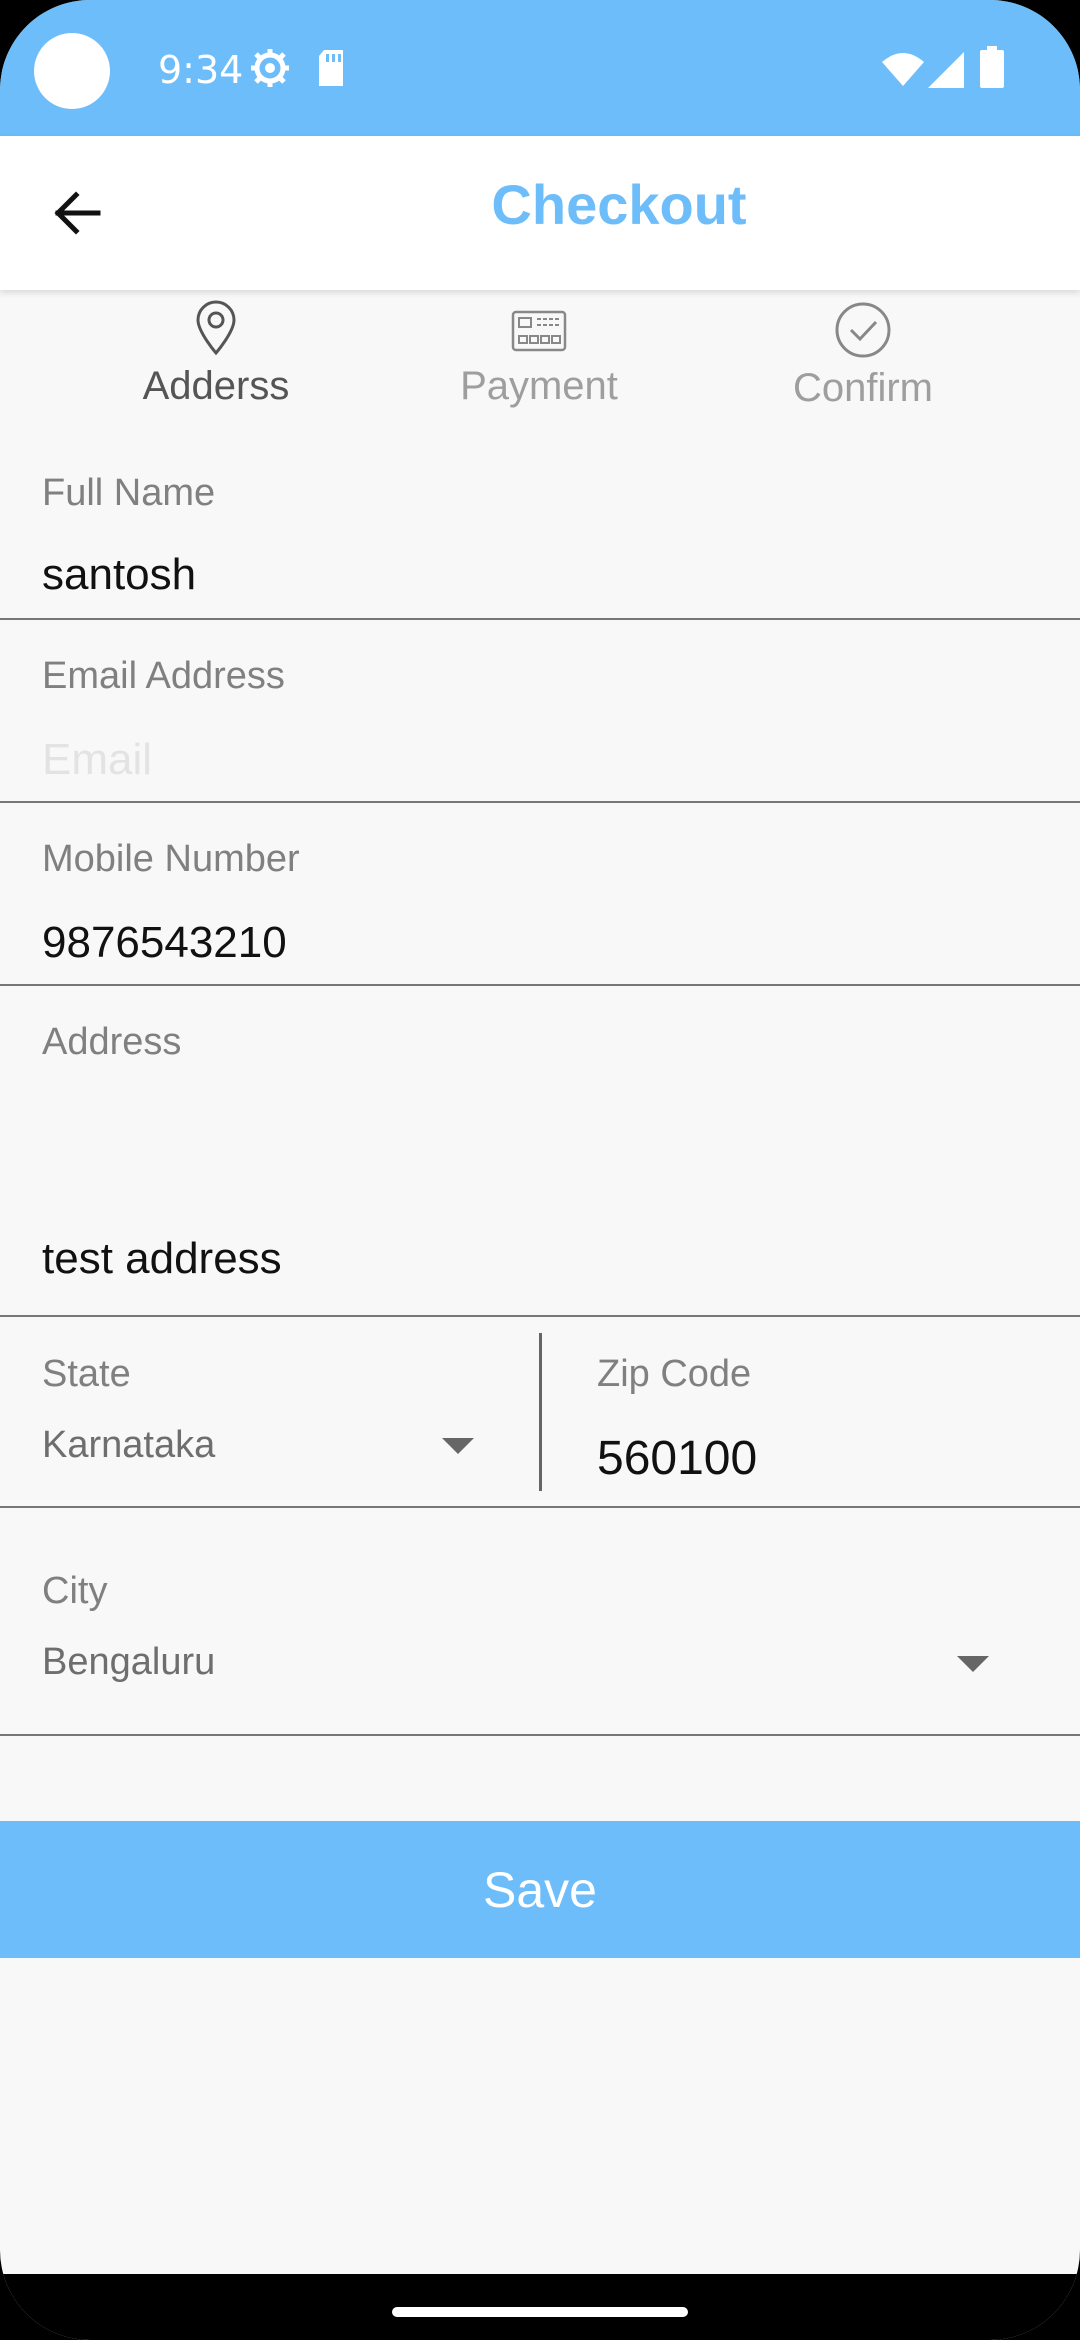  I want to click on full-name-input, so click(492, 575).